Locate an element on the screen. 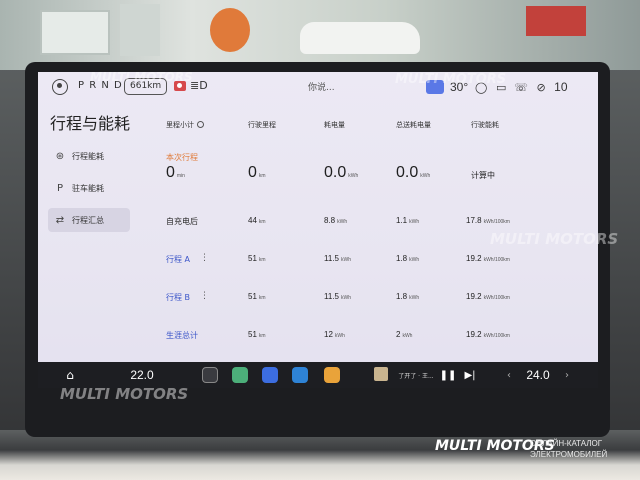 The width and height of the screenshot is (640, 480). table-row: 生涯总计 51 km 12 kWh 2 kWh 19.2 kWh/100km is located at coordinates (376, 337).